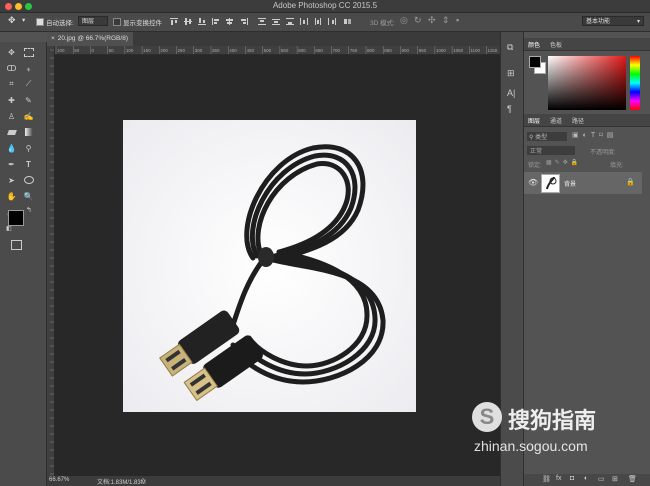 The height and width of the screenshot is (486, 650). What do you see at coordinates (583, 183) in the screenshot?
I see `layer-row-background: 👁 背景 🔒` at bounding box center [583, 183].